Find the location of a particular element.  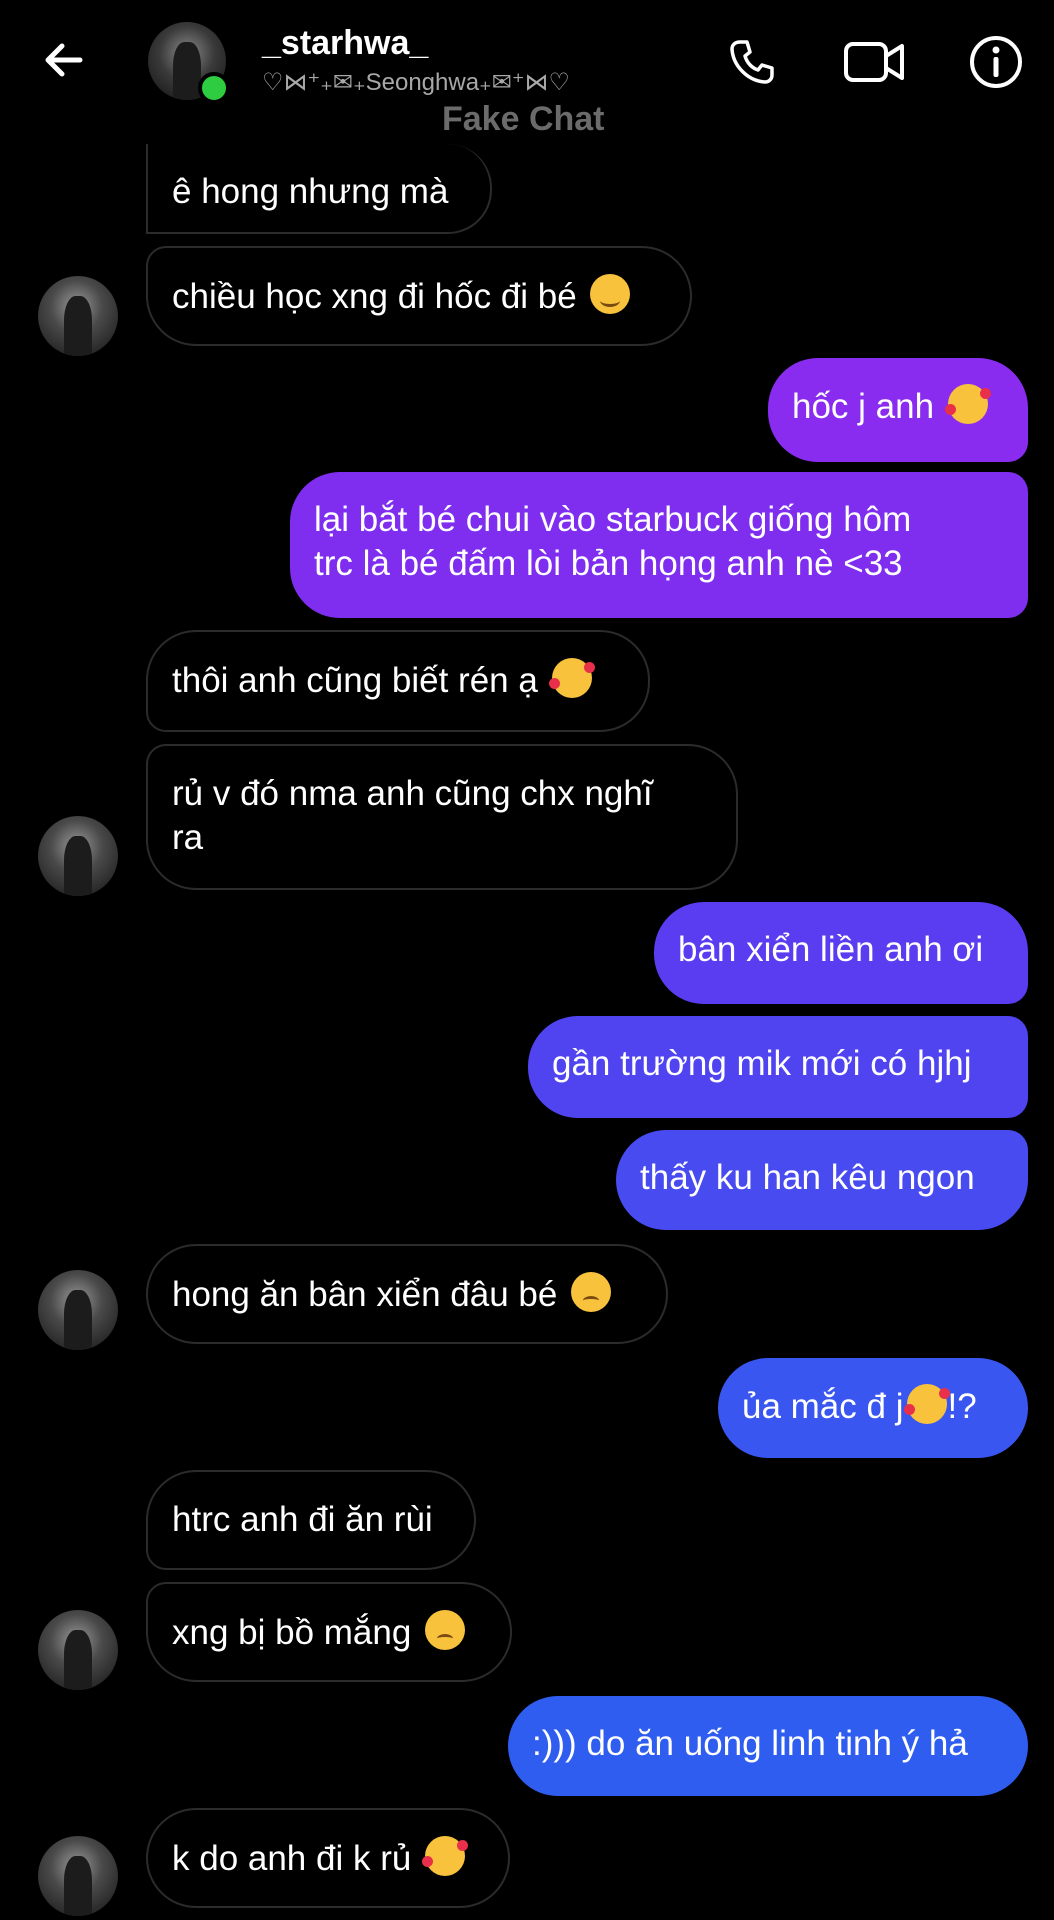

call-button is located at coordinates (752, 62).